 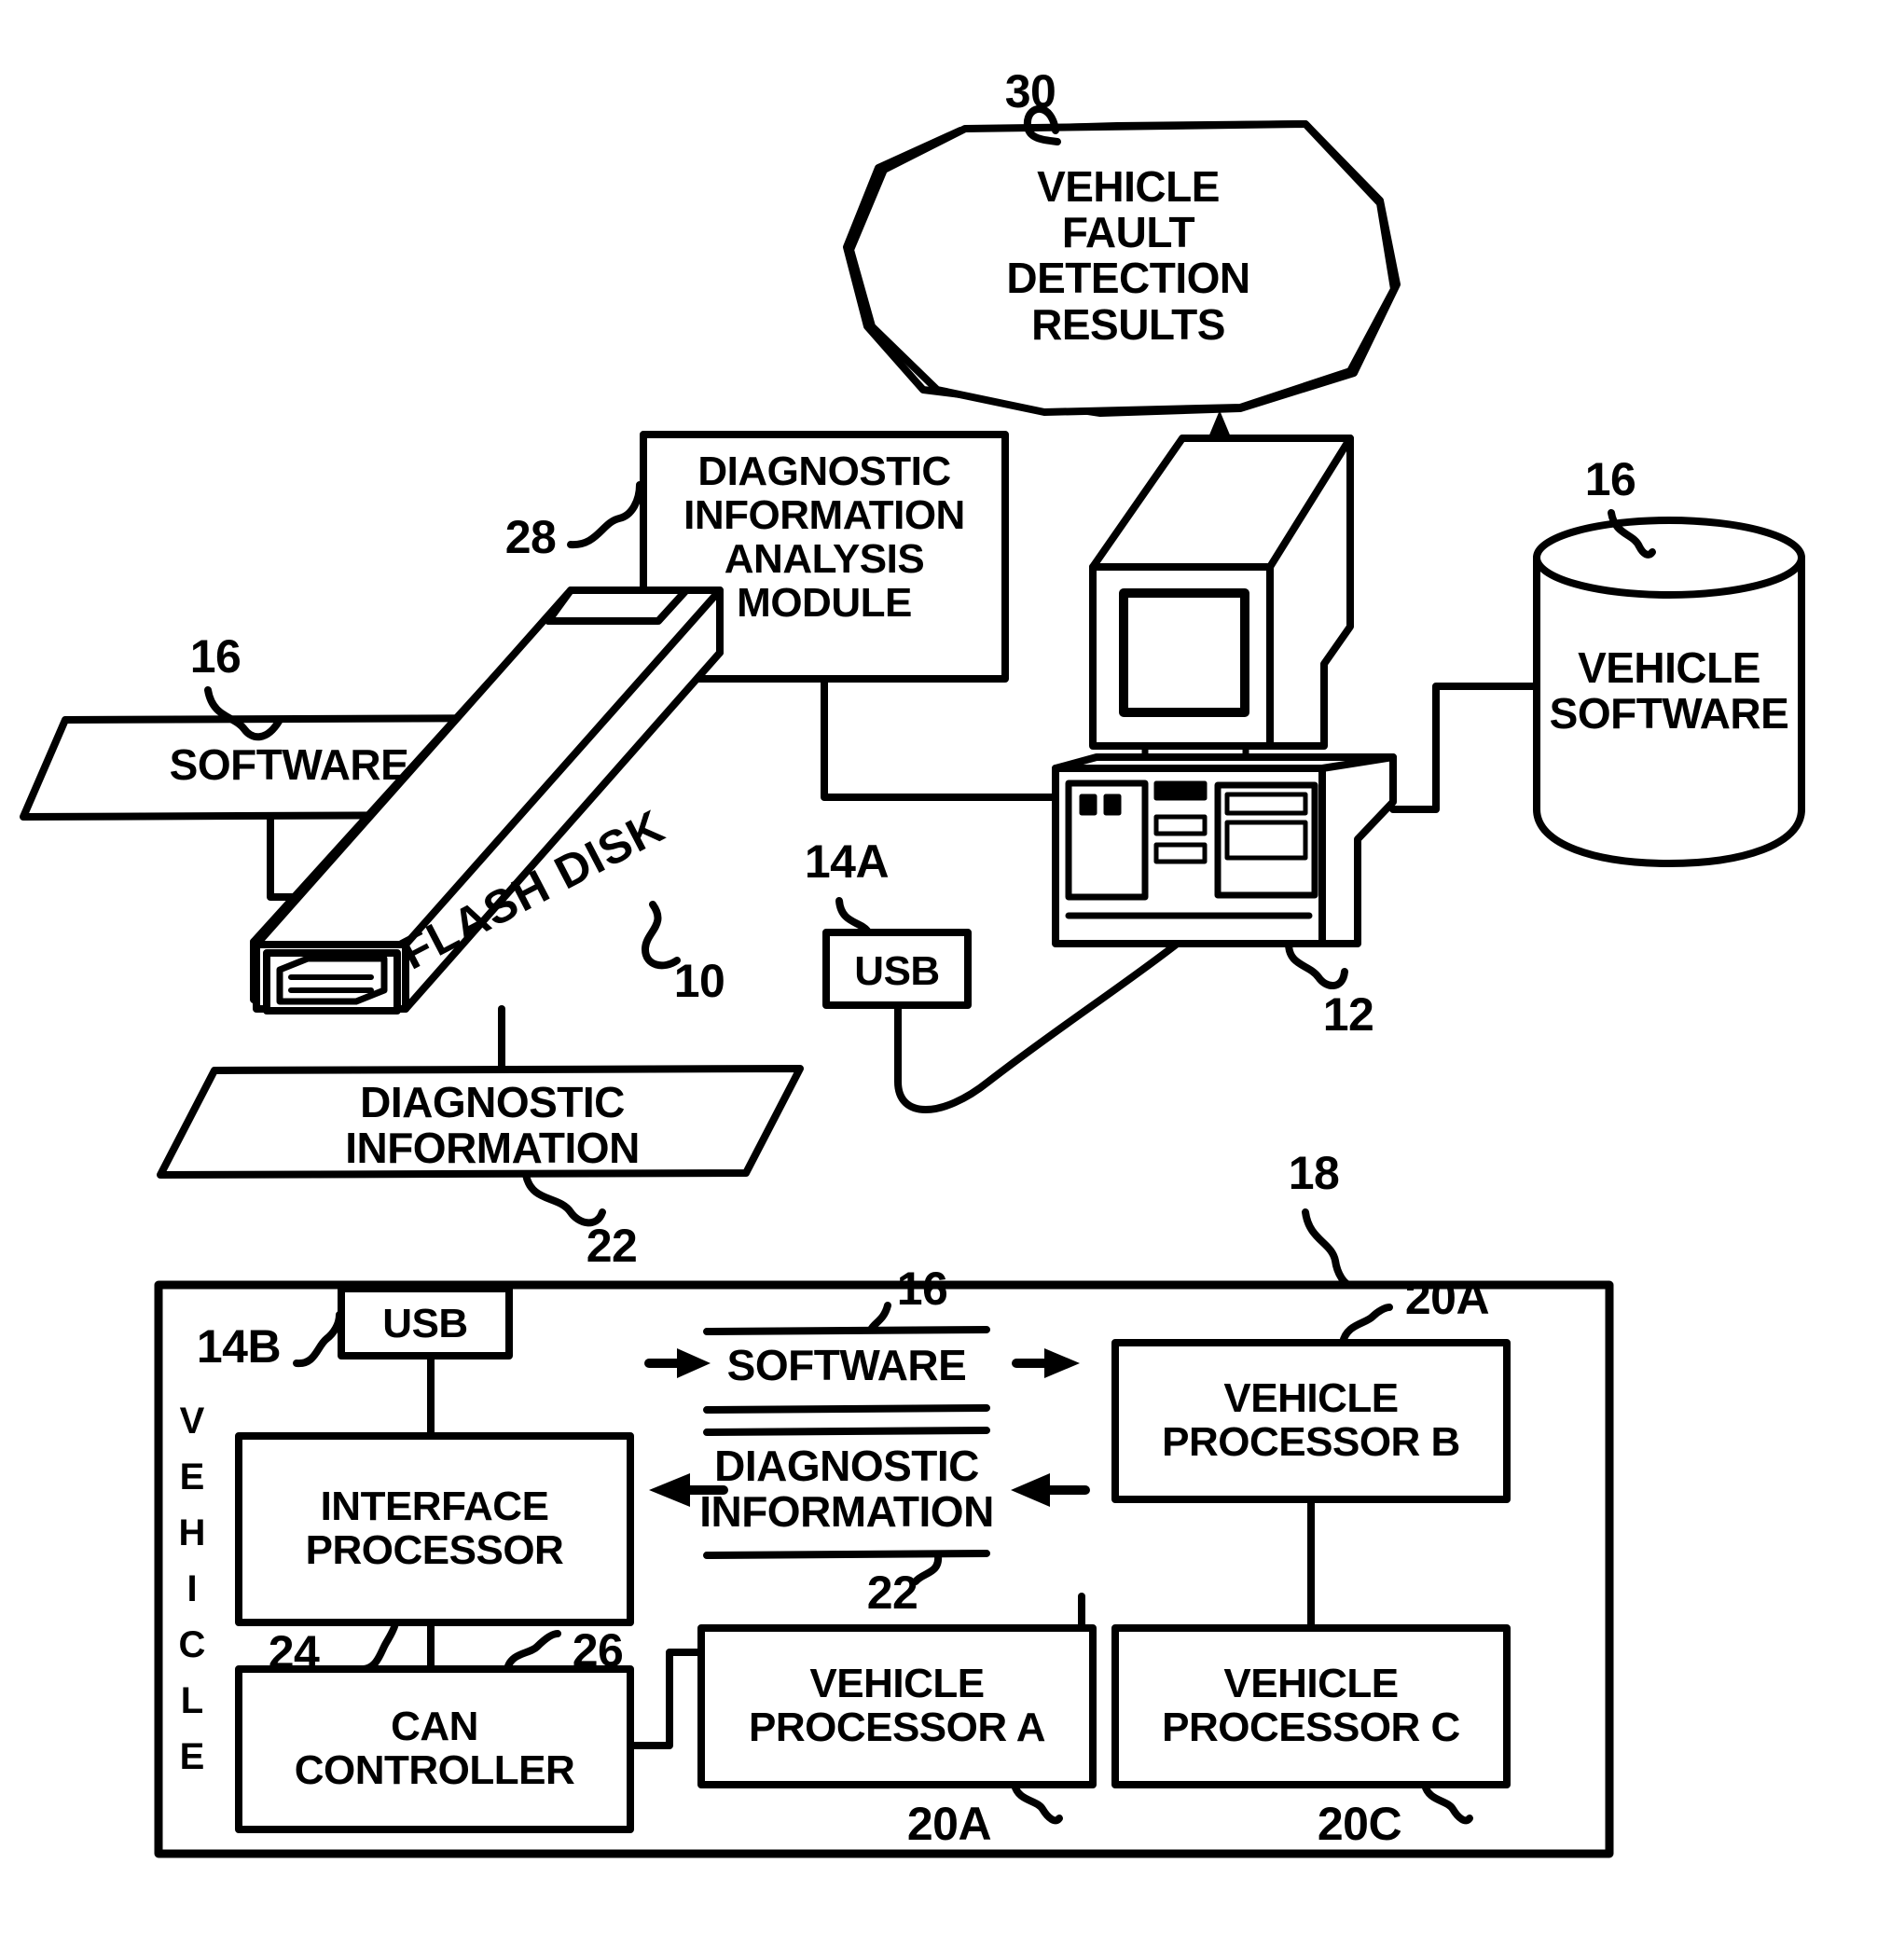 What do you see at coordinates (939, 738) in the screenshot?
I see `analysis-module-to-pc-line` at bounding box center [939, 738].